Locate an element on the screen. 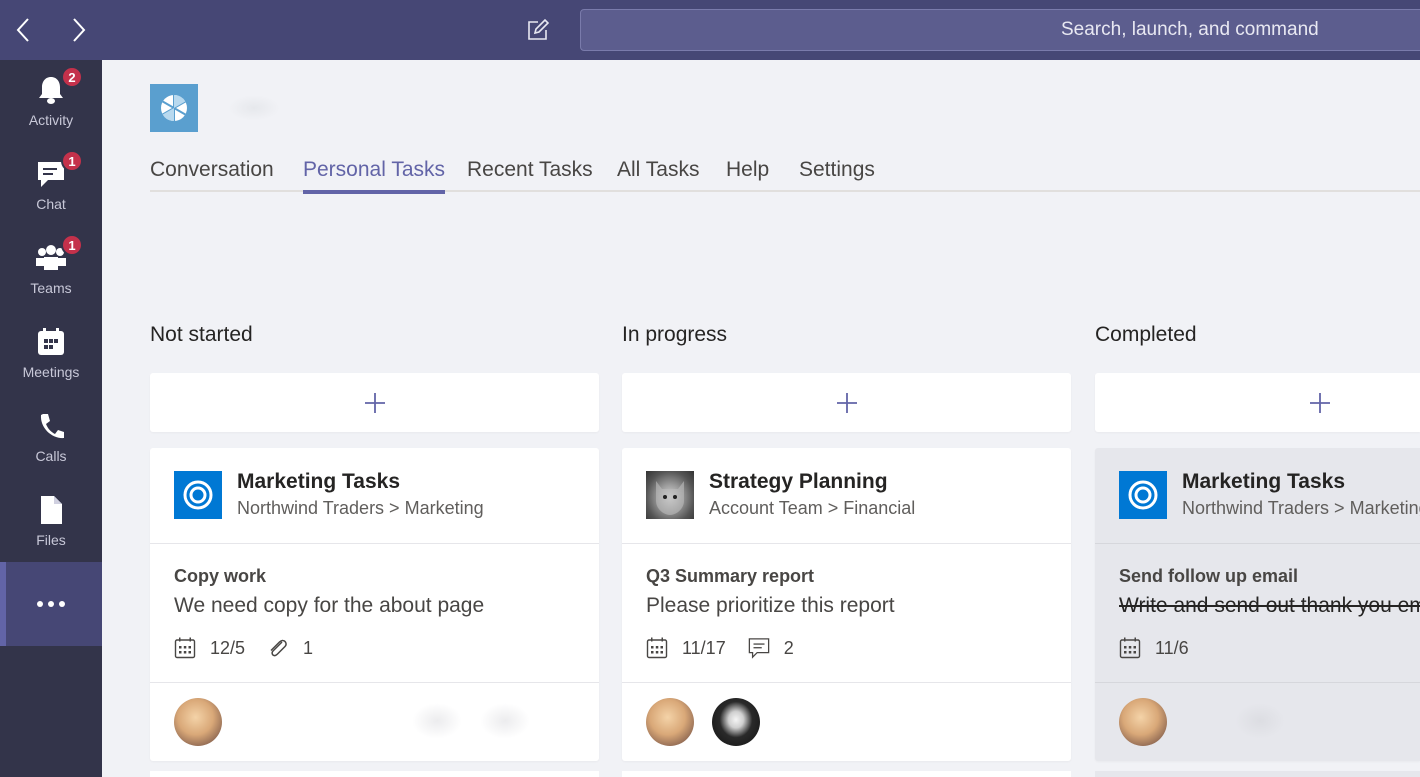 The image size is (1420, 777). rail-item-label: Chat is located at coordinates (51, 204).